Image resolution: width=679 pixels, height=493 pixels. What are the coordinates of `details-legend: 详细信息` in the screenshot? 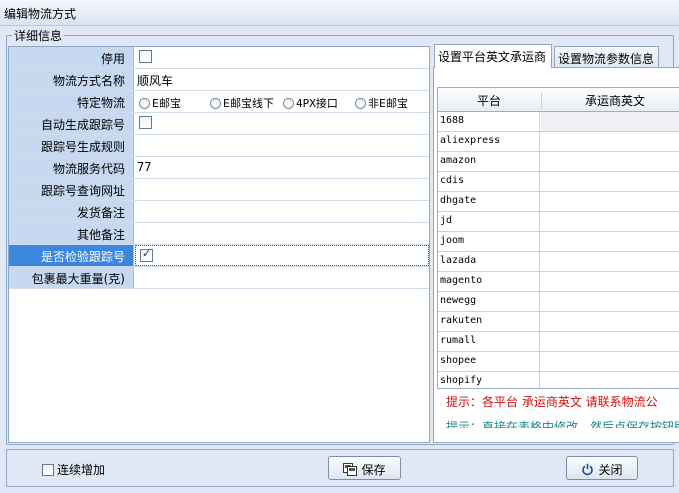 It's located at (38, 35).